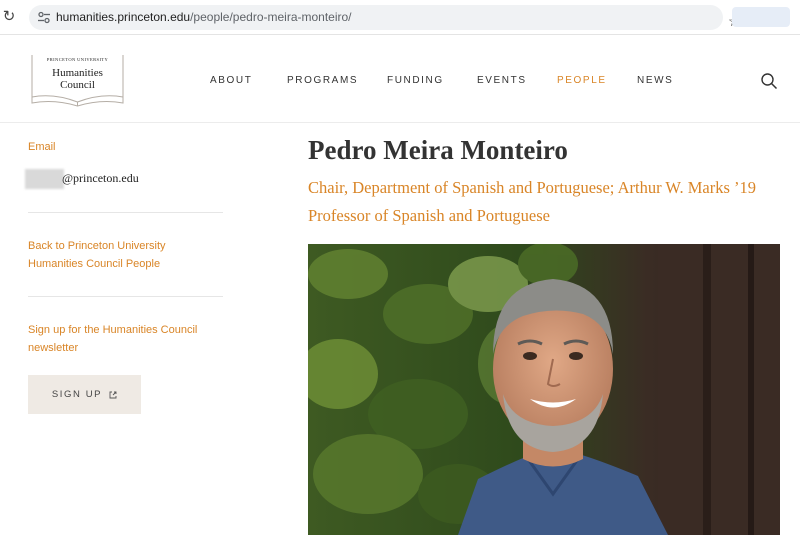  Describe the element at coordinates (123, 17) in the screenshot. I see `url-domain: humanities.princeton.edu` at that location.